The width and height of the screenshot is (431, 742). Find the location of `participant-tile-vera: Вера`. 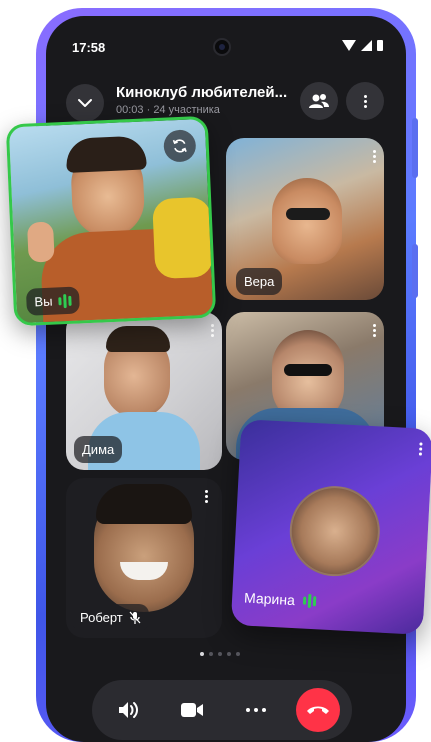

participant-tile-vera: Вера is located at coordinates (305, 219).